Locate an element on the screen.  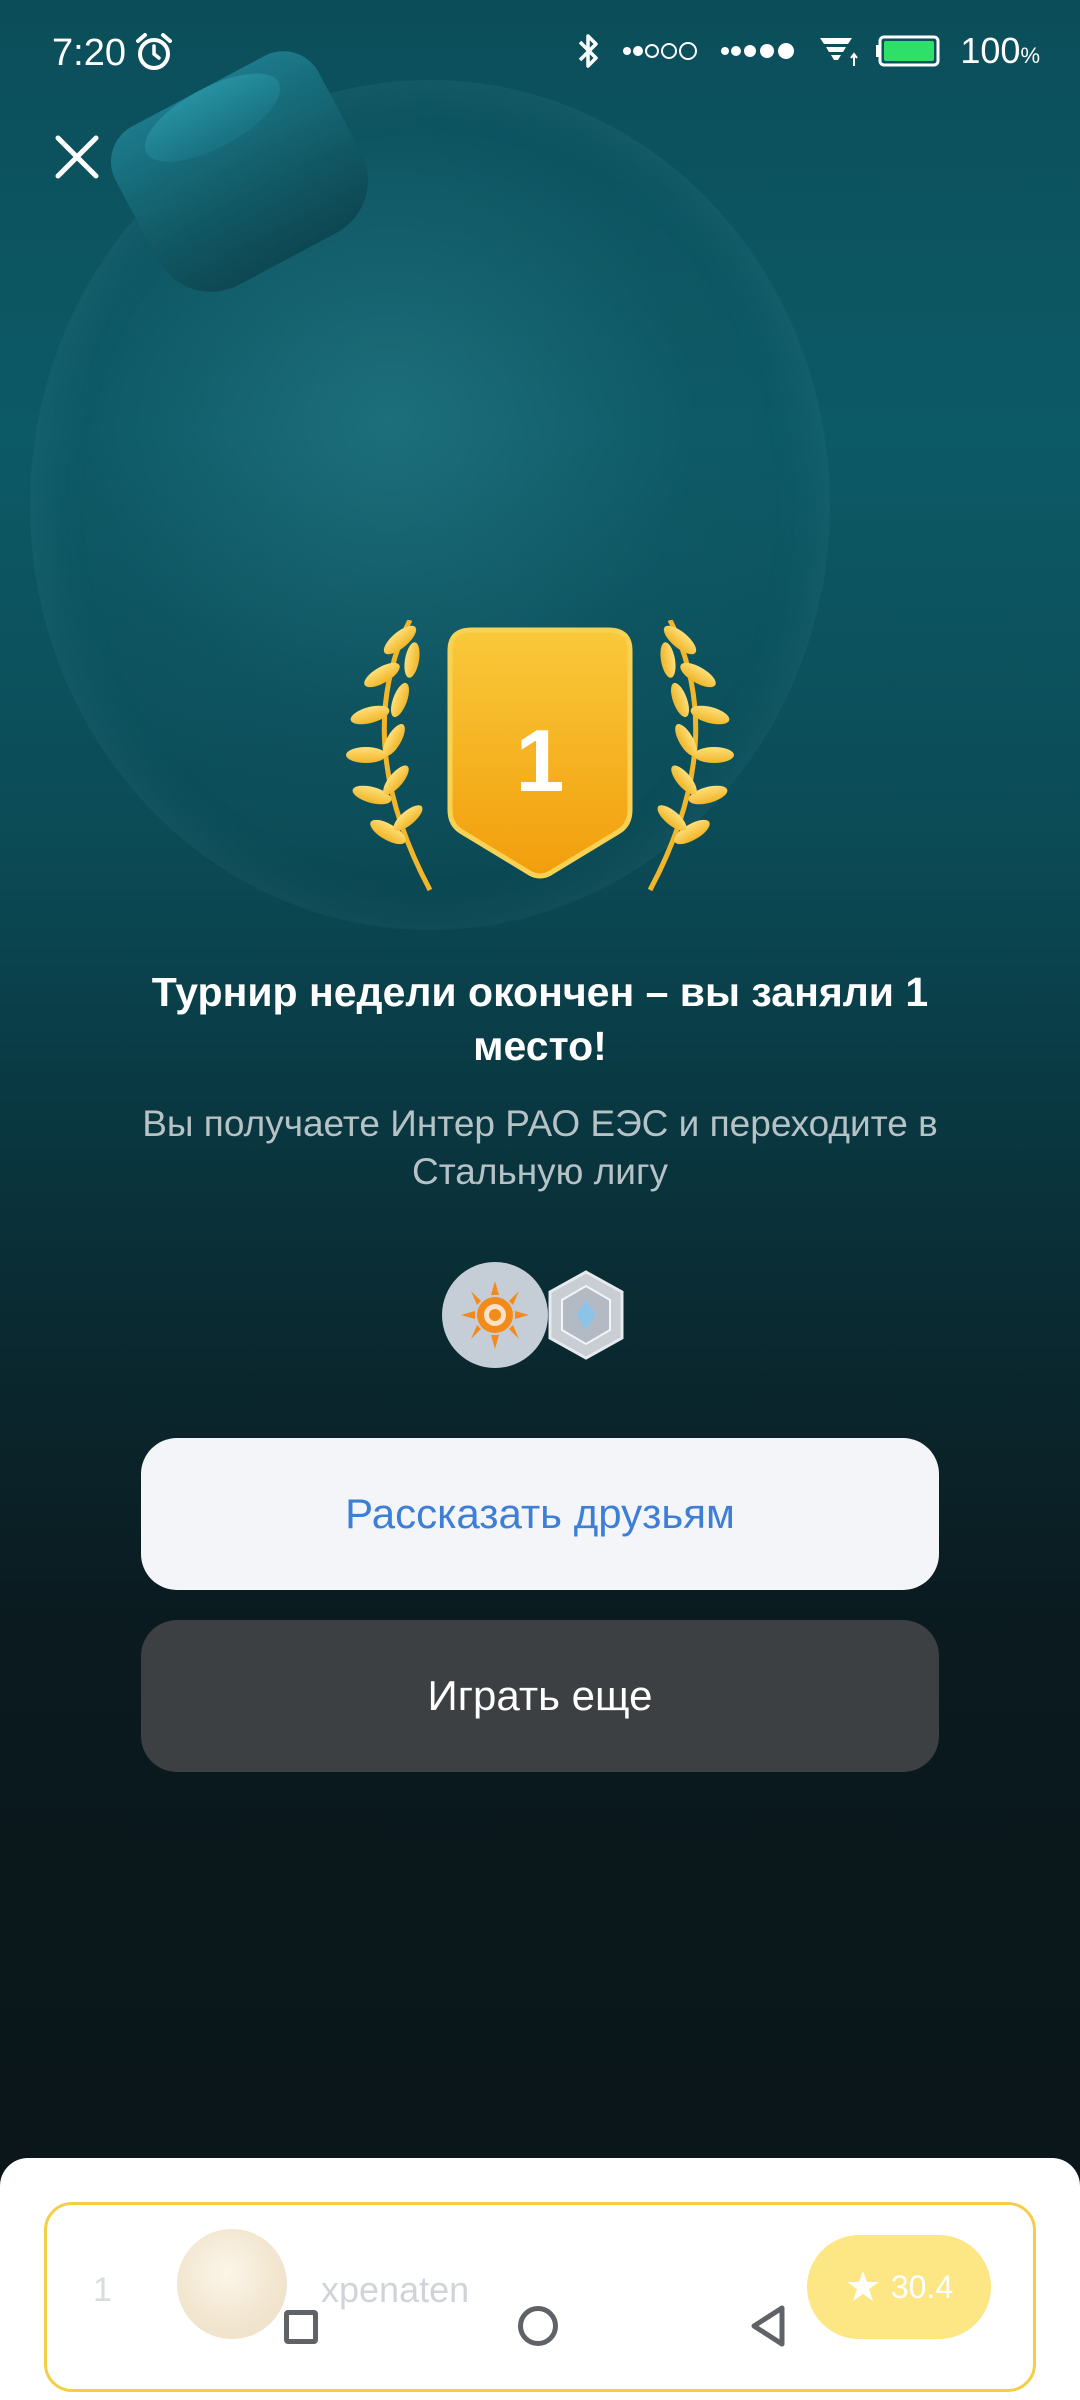
status-icons: 100% is located at coordinates (807, 51).